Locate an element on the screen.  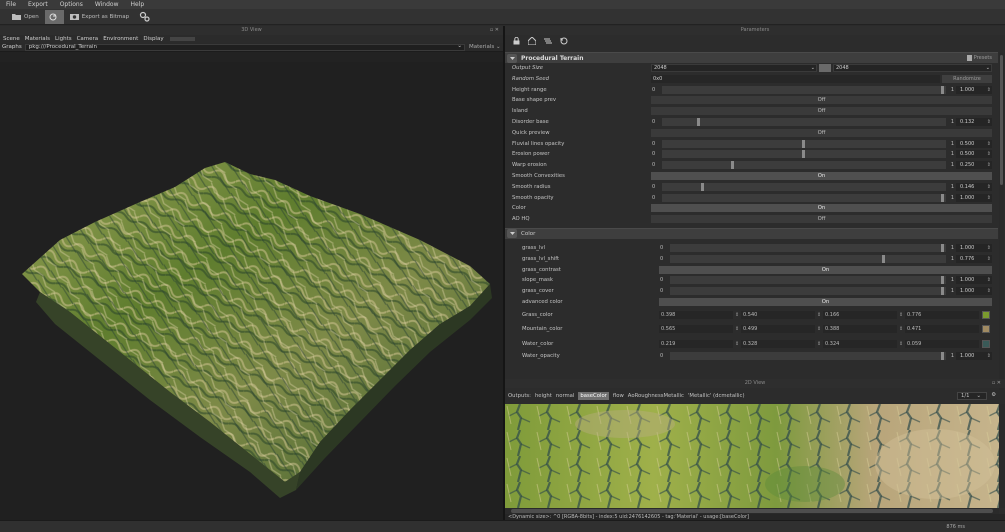
reset-button is located at coordinates (564, 41).